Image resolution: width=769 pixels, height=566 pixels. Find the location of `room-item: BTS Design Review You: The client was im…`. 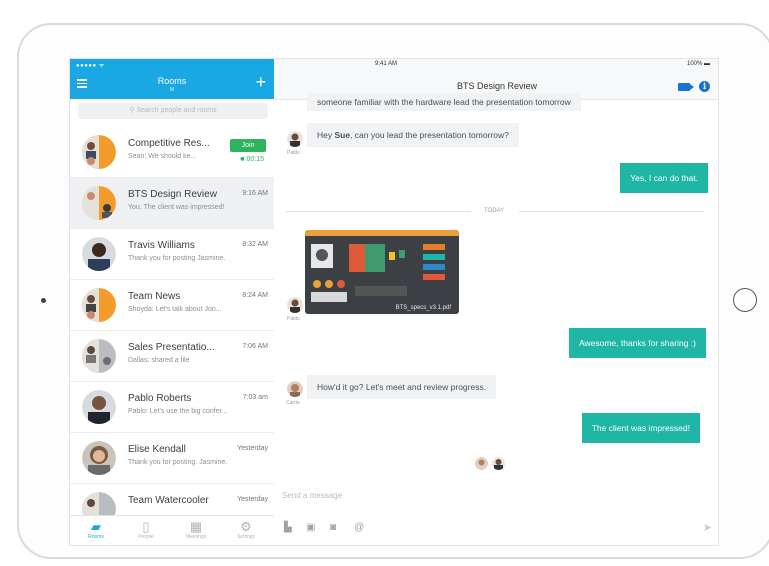

room-item: BTS Design Review You: The client was im… is located at coordinates (172, 203).